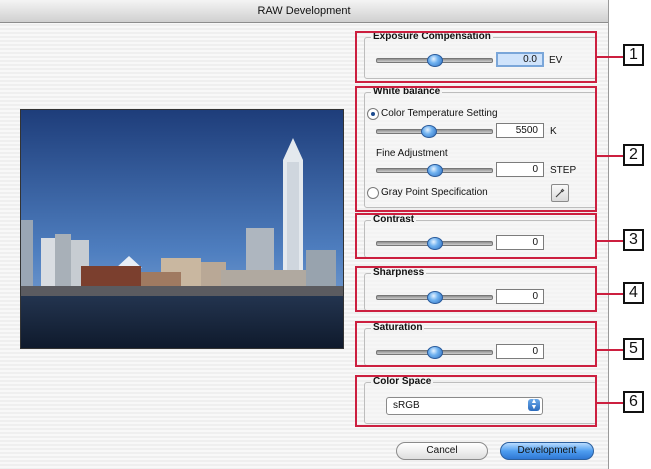  Describe the element at coordinates (633, 55) in the screenshot. I see `callout-number-1: 1` at that location.